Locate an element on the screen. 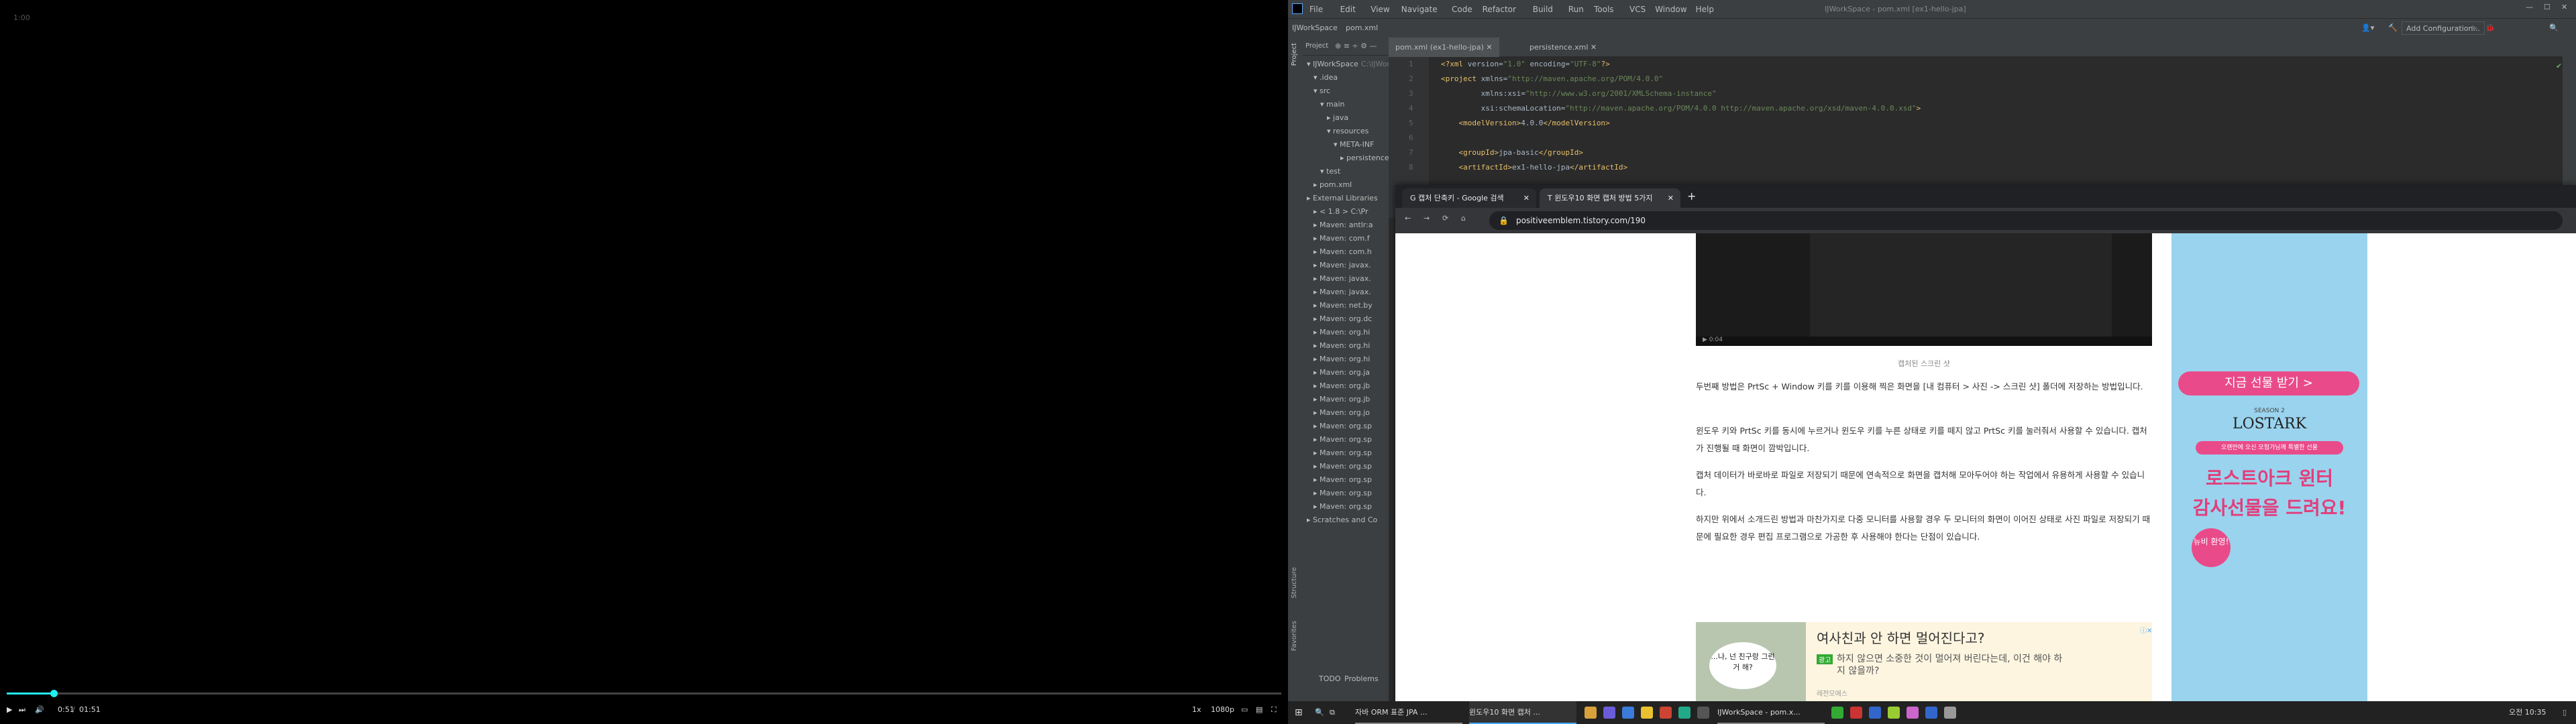 The image size is (2576, 724). menu-vcs: VCS is located at coordinates (1637, 9).